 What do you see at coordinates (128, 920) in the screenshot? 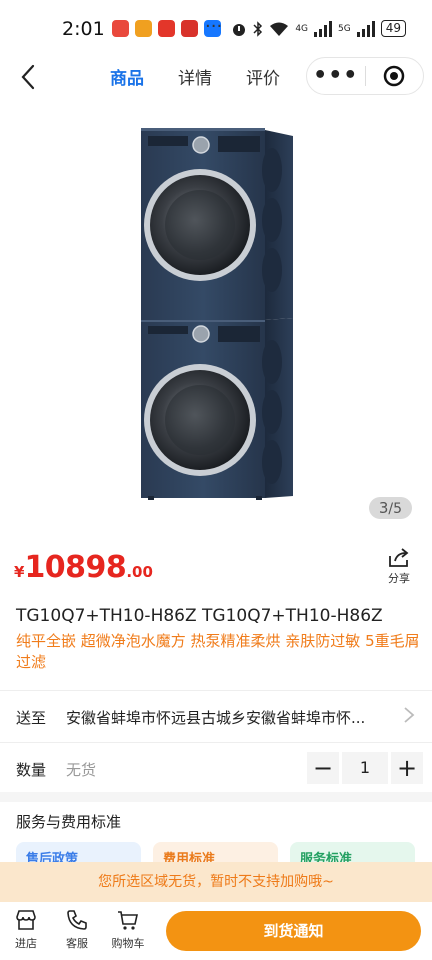
I see `cart-icon` at bounding box center [128, 920].